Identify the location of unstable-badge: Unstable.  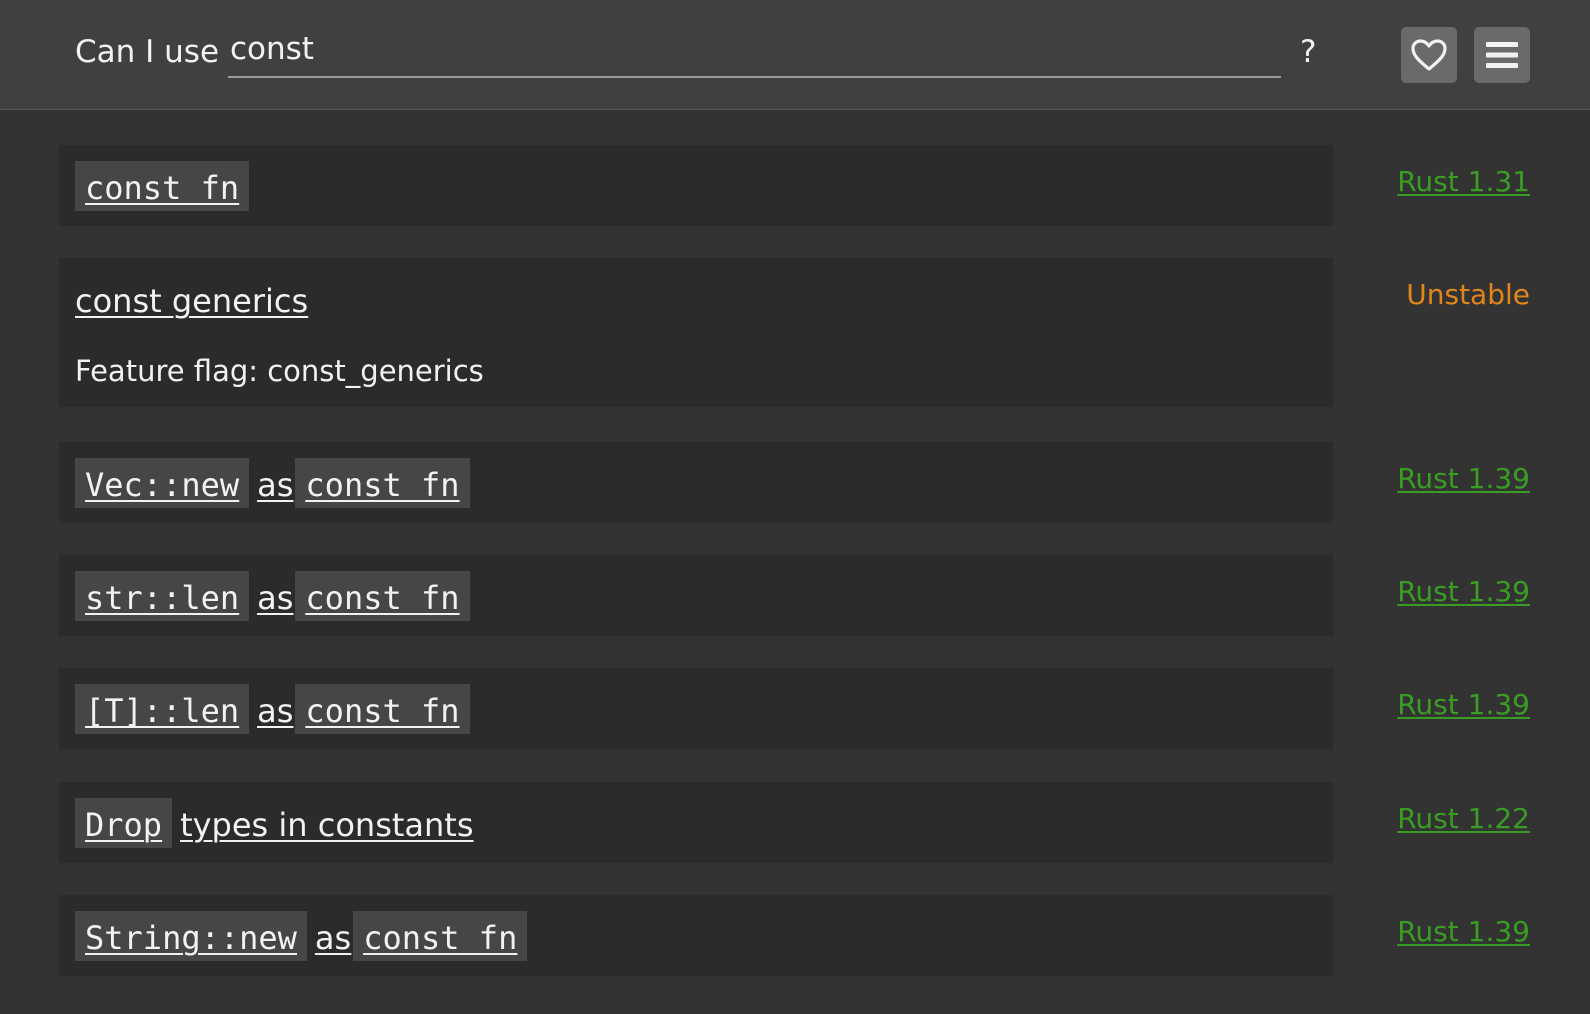
(1468, 294).